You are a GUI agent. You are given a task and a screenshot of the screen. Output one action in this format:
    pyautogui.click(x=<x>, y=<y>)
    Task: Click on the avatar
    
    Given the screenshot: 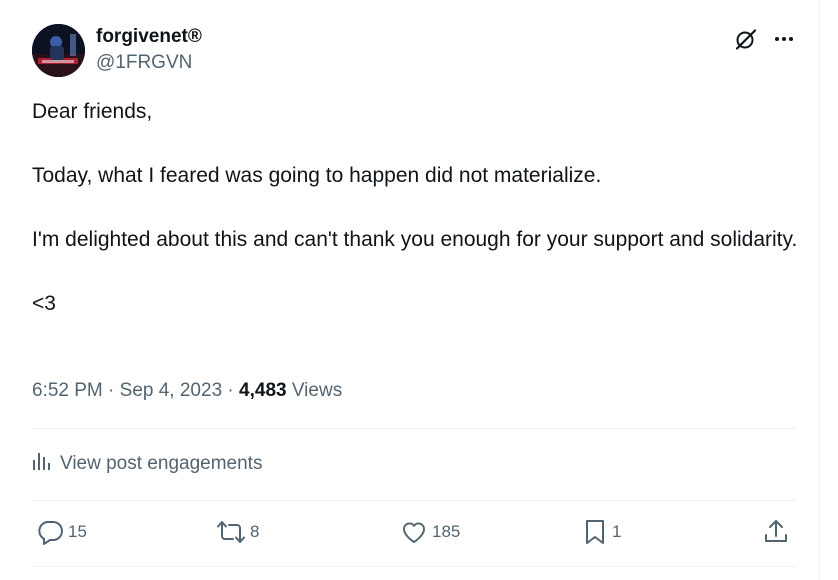 What is the action you would take?
    pyautogui.click(x=58, y=50)
    